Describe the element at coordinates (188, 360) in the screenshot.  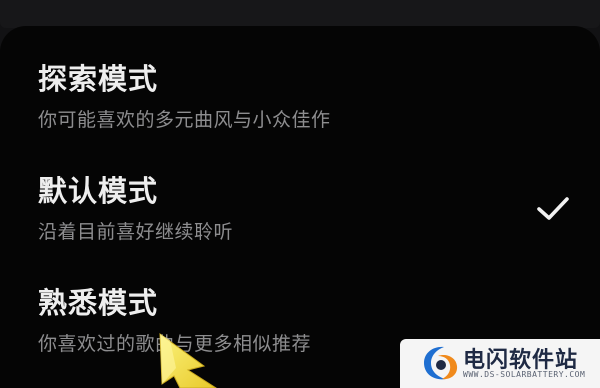
I see `arrow-pointer-icon` at that location.